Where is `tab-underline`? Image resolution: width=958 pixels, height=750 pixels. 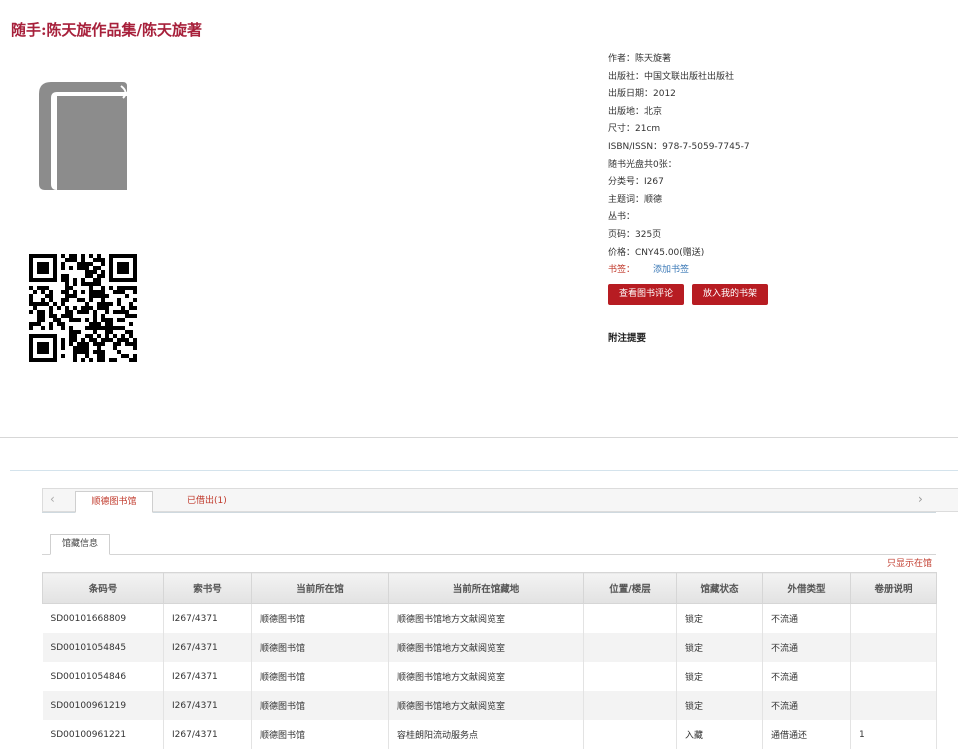
tab-underline is located at coordinates (489, 512).